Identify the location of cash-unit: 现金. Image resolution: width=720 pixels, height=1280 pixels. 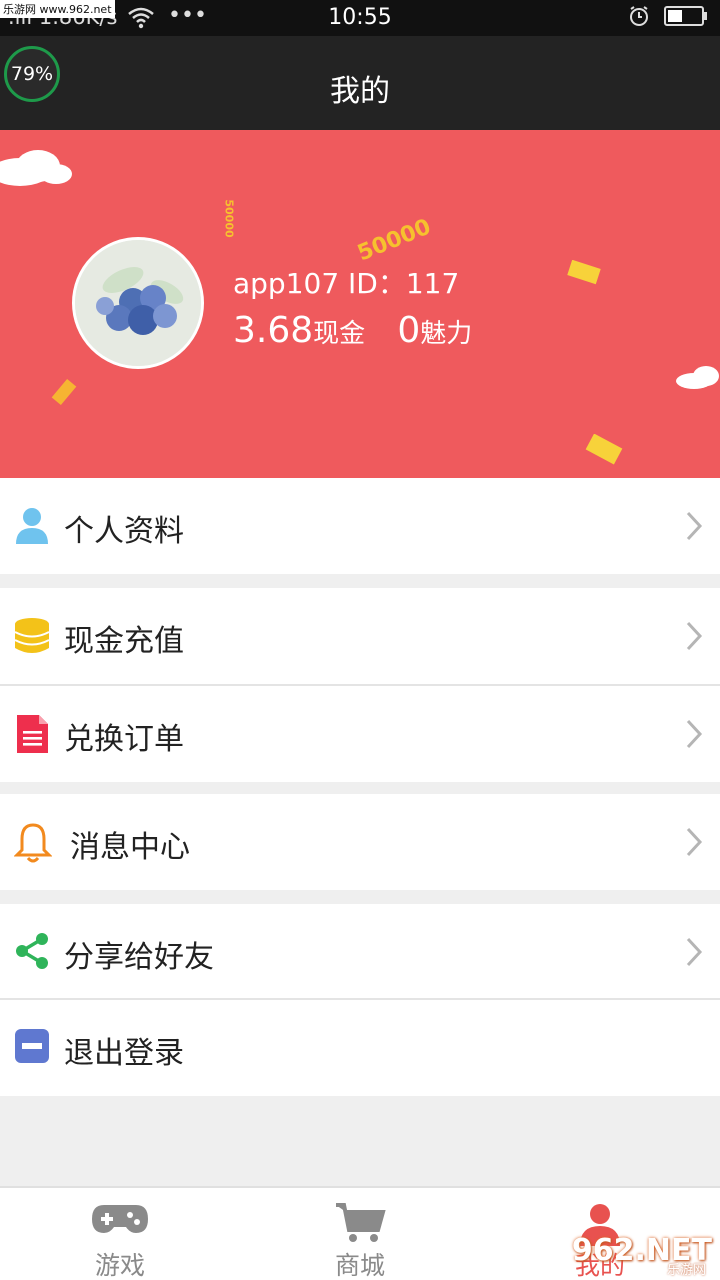
(339, 334).